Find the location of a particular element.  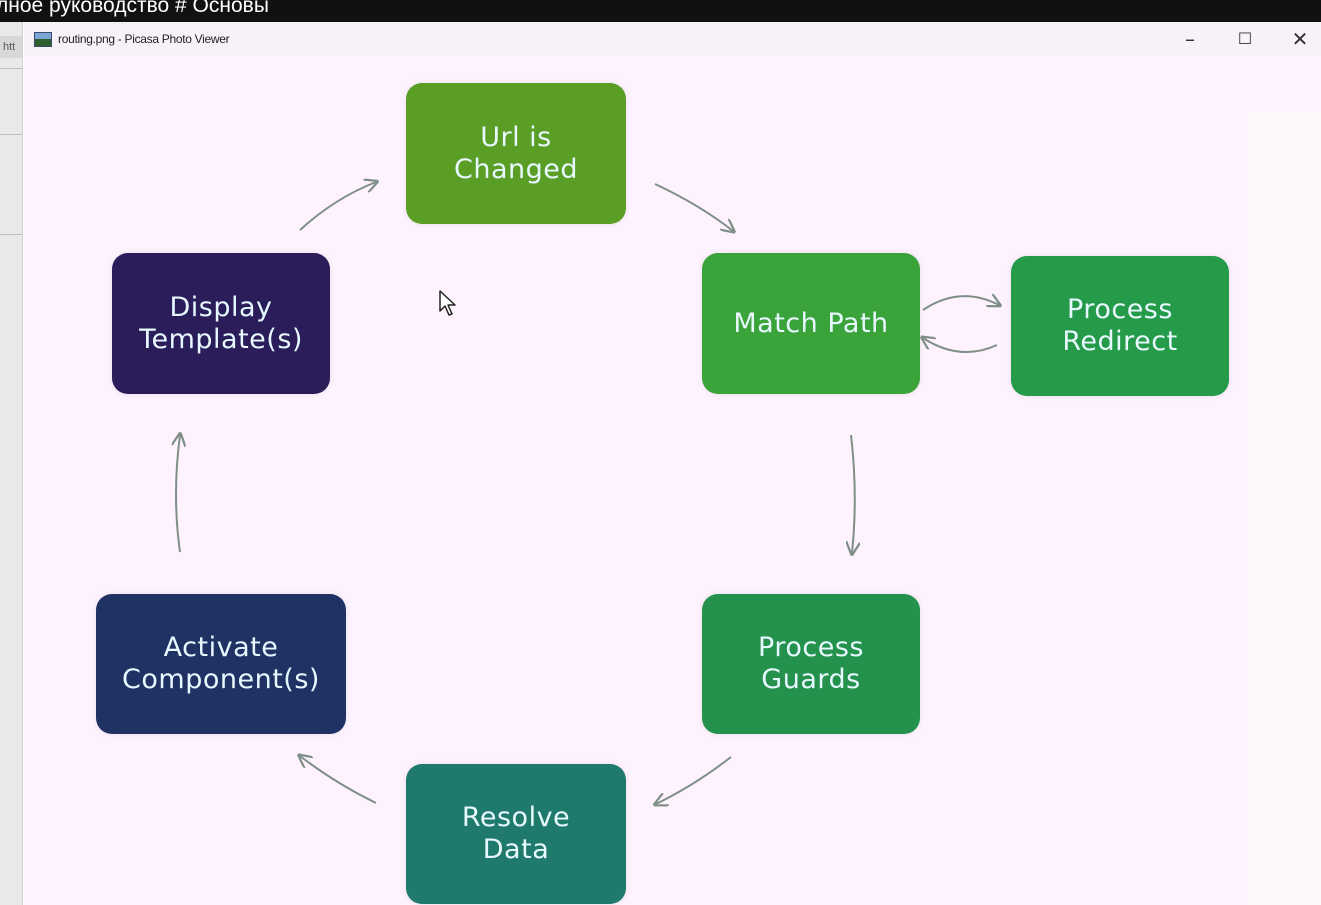

process-redirect-step: Process Redirect is located at coordinates (1120, 326).